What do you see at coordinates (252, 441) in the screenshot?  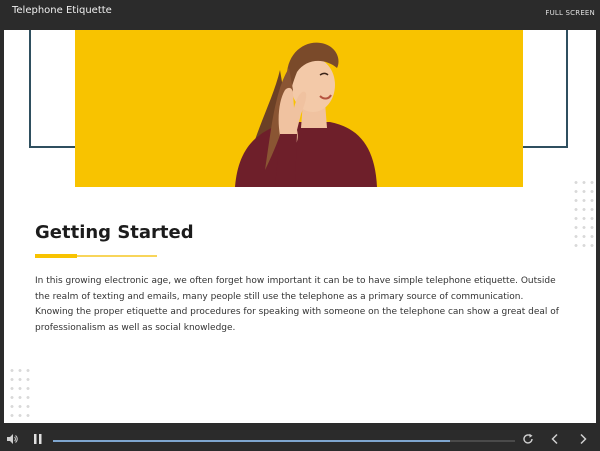 I see `progress-fill` at bounding box center [252, 441].